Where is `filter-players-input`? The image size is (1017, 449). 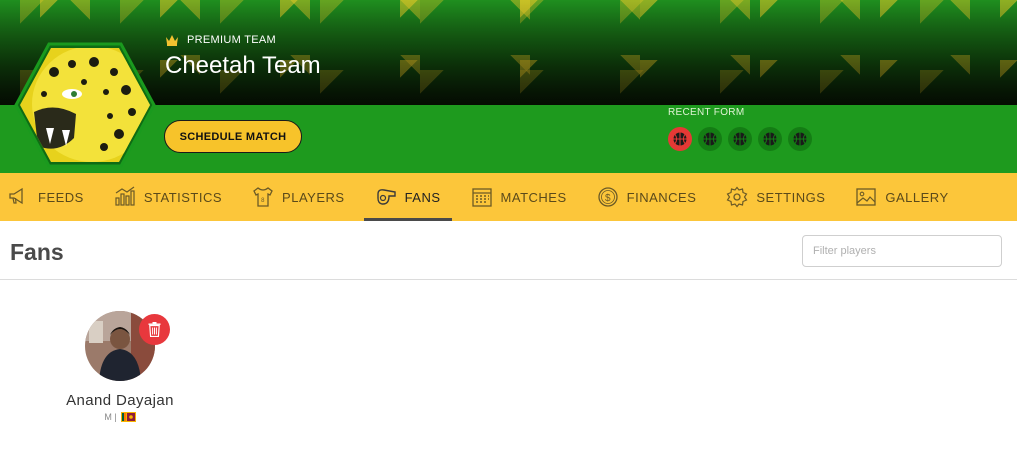 filter-players-input is located at coordinates (902, 251).